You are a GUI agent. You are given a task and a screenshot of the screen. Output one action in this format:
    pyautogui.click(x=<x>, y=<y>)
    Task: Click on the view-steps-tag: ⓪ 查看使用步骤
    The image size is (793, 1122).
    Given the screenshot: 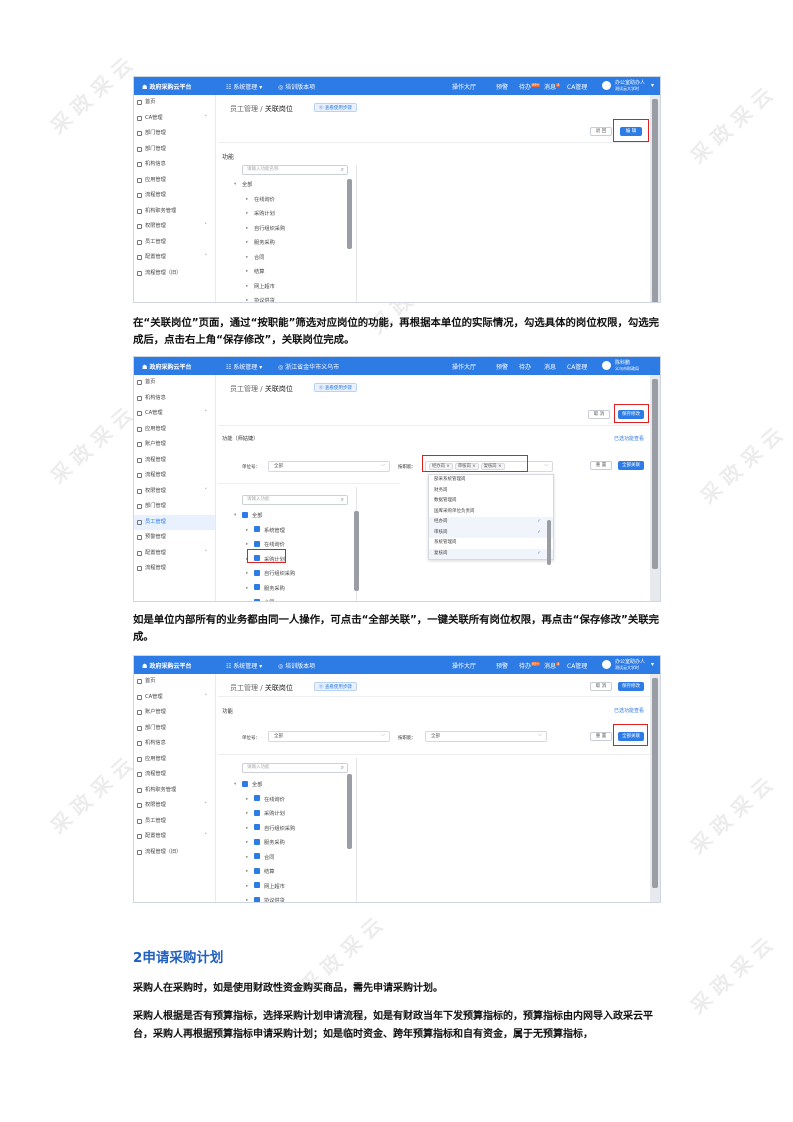 What is the action you would take?
    pyautogui.click(x=335, y=387)
    